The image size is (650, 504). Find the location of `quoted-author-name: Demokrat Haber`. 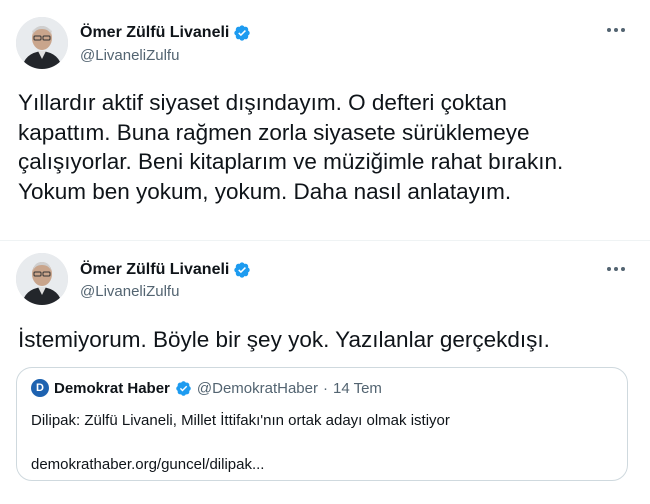

quoted-author-name: Demokrat Haber is located at coordinates (112, 388).